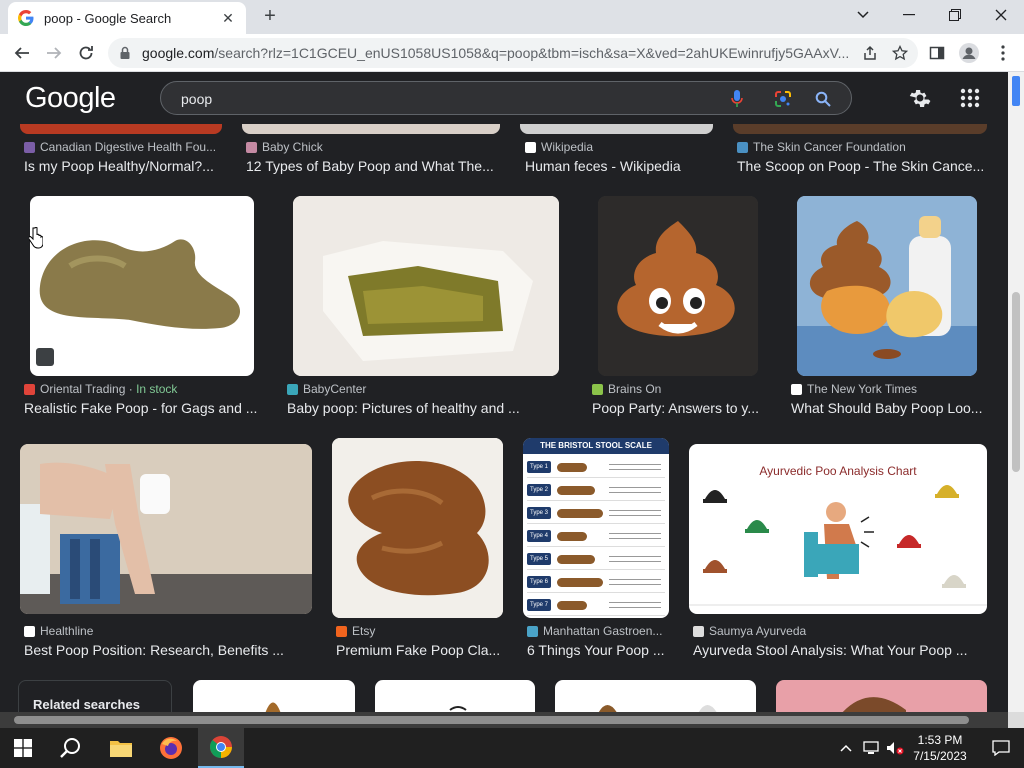 The width and height of the screenshot is (1024, 768). I want to click on lens-search-icon, so click(783, 99).